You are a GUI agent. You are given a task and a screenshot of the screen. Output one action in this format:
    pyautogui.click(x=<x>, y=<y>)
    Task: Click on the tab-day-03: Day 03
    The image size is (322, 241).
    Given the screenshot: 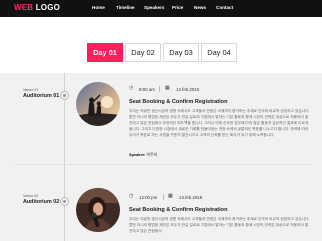 What is the action you would take?
    pyautogui.click(x=181, y=52)
    